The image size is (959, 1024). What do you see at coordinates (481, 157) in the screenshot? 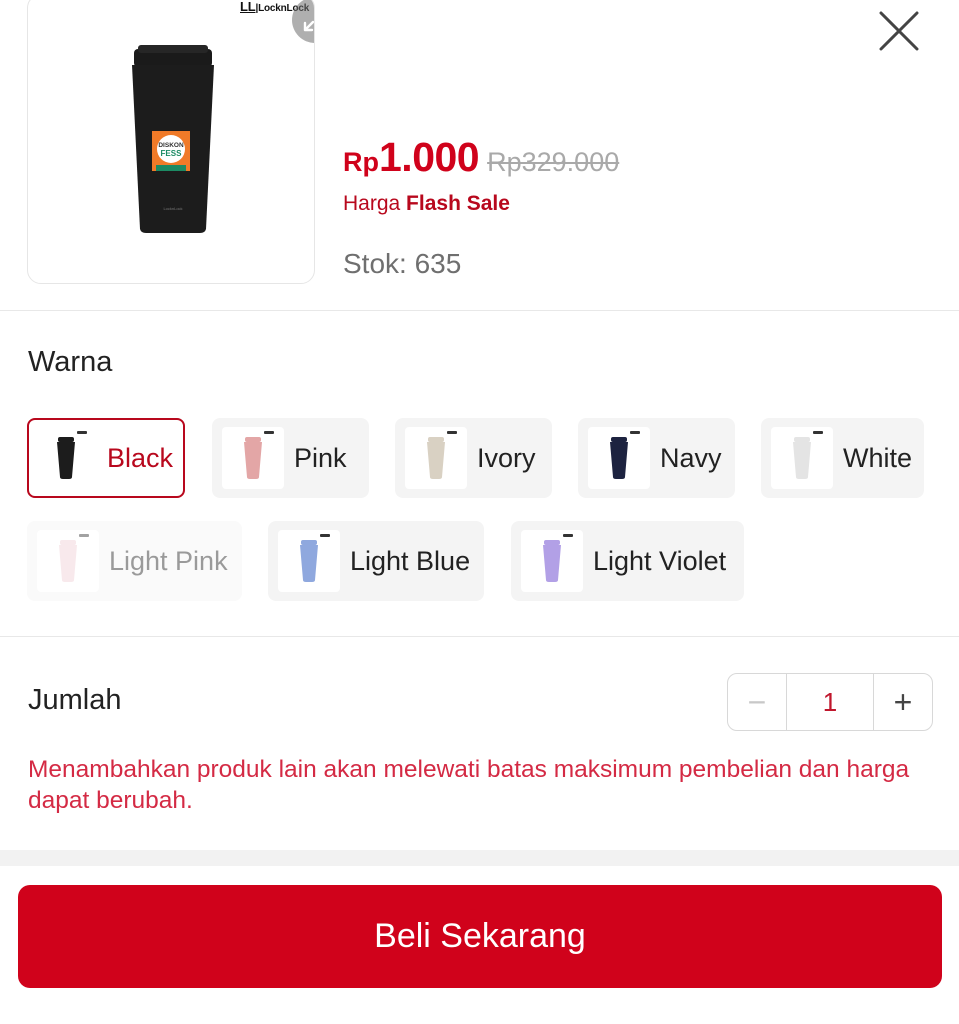
I see `price-row: Rp 1.000 Rp329.000` at bounding box center [481, 157].